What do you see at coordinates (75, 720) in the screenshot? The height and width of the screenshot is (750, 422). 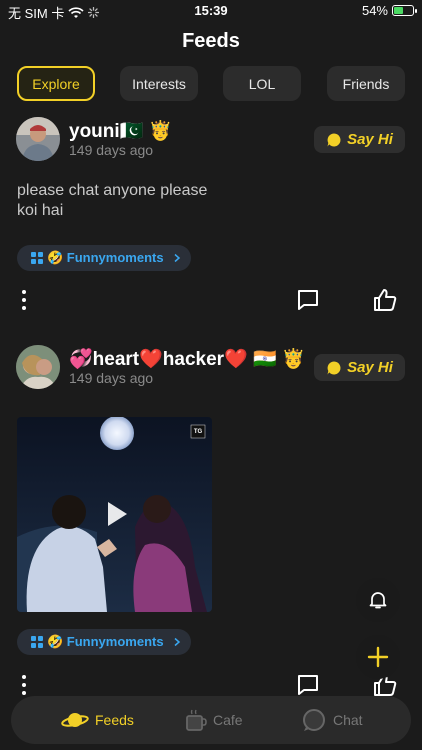 I see `planet-icon` at bounding box center [75, 720].